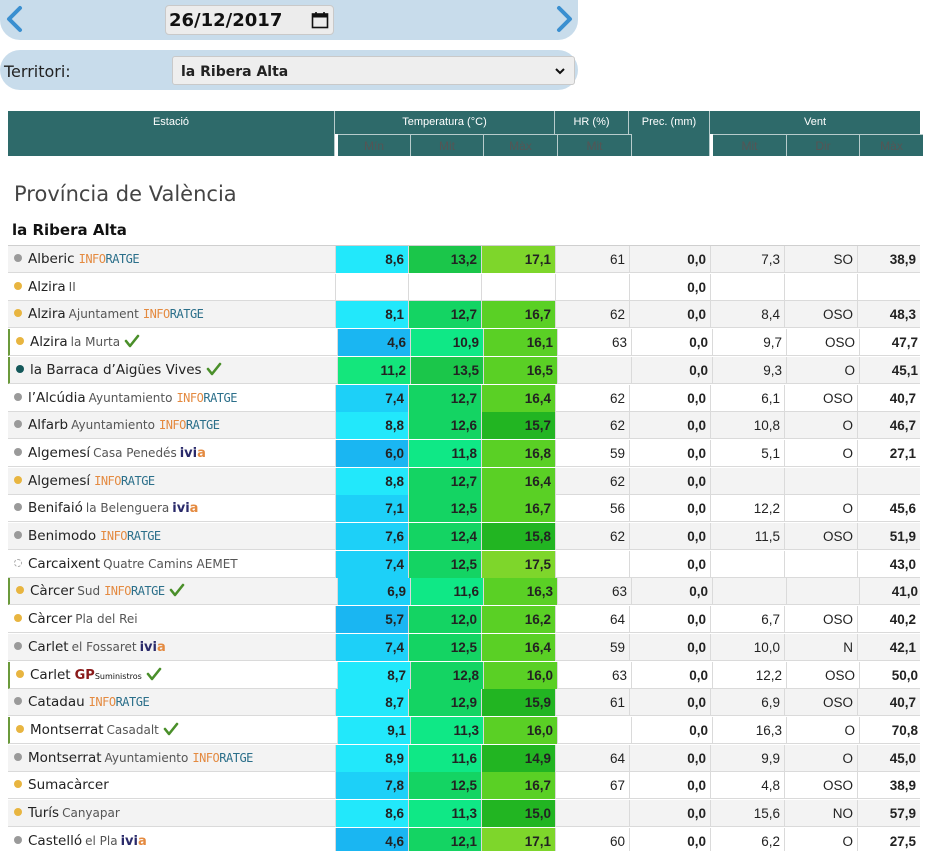 This screenshot has width=938, height=851. What do you see at coordinates (464, 786) in the screenshot?
I see `table-row: Sumacàrcer 7,8 12,5 16,7 67 0,0 4,8 OSO 38,9` at bounding box center [464, 786].